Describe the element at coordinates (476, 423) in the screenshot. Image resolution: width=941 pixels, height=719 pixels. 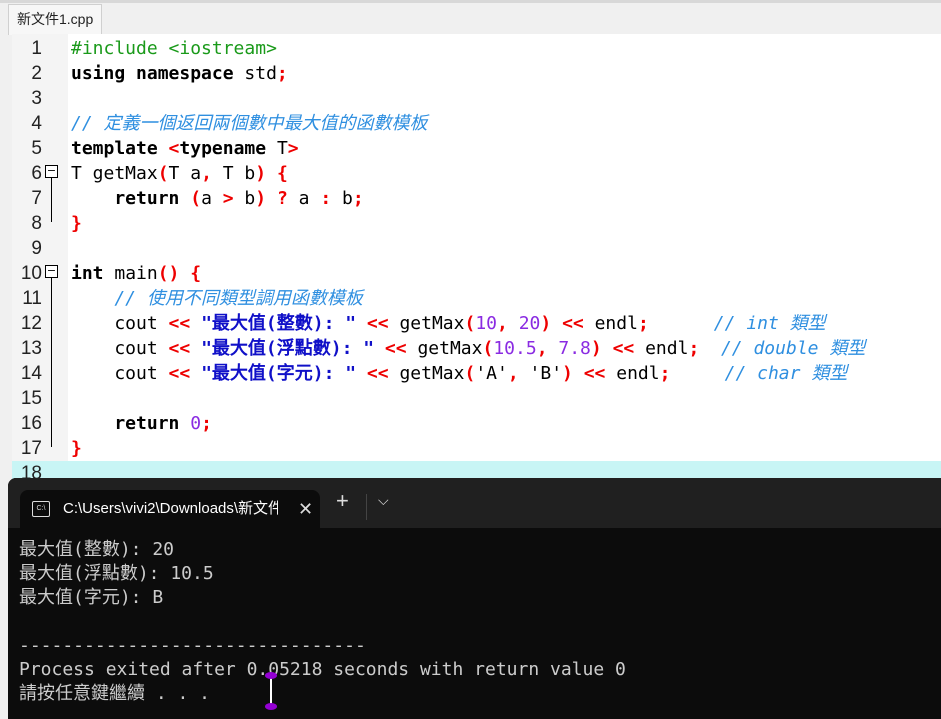
I see `code-line: 16 return 0;` at that location.